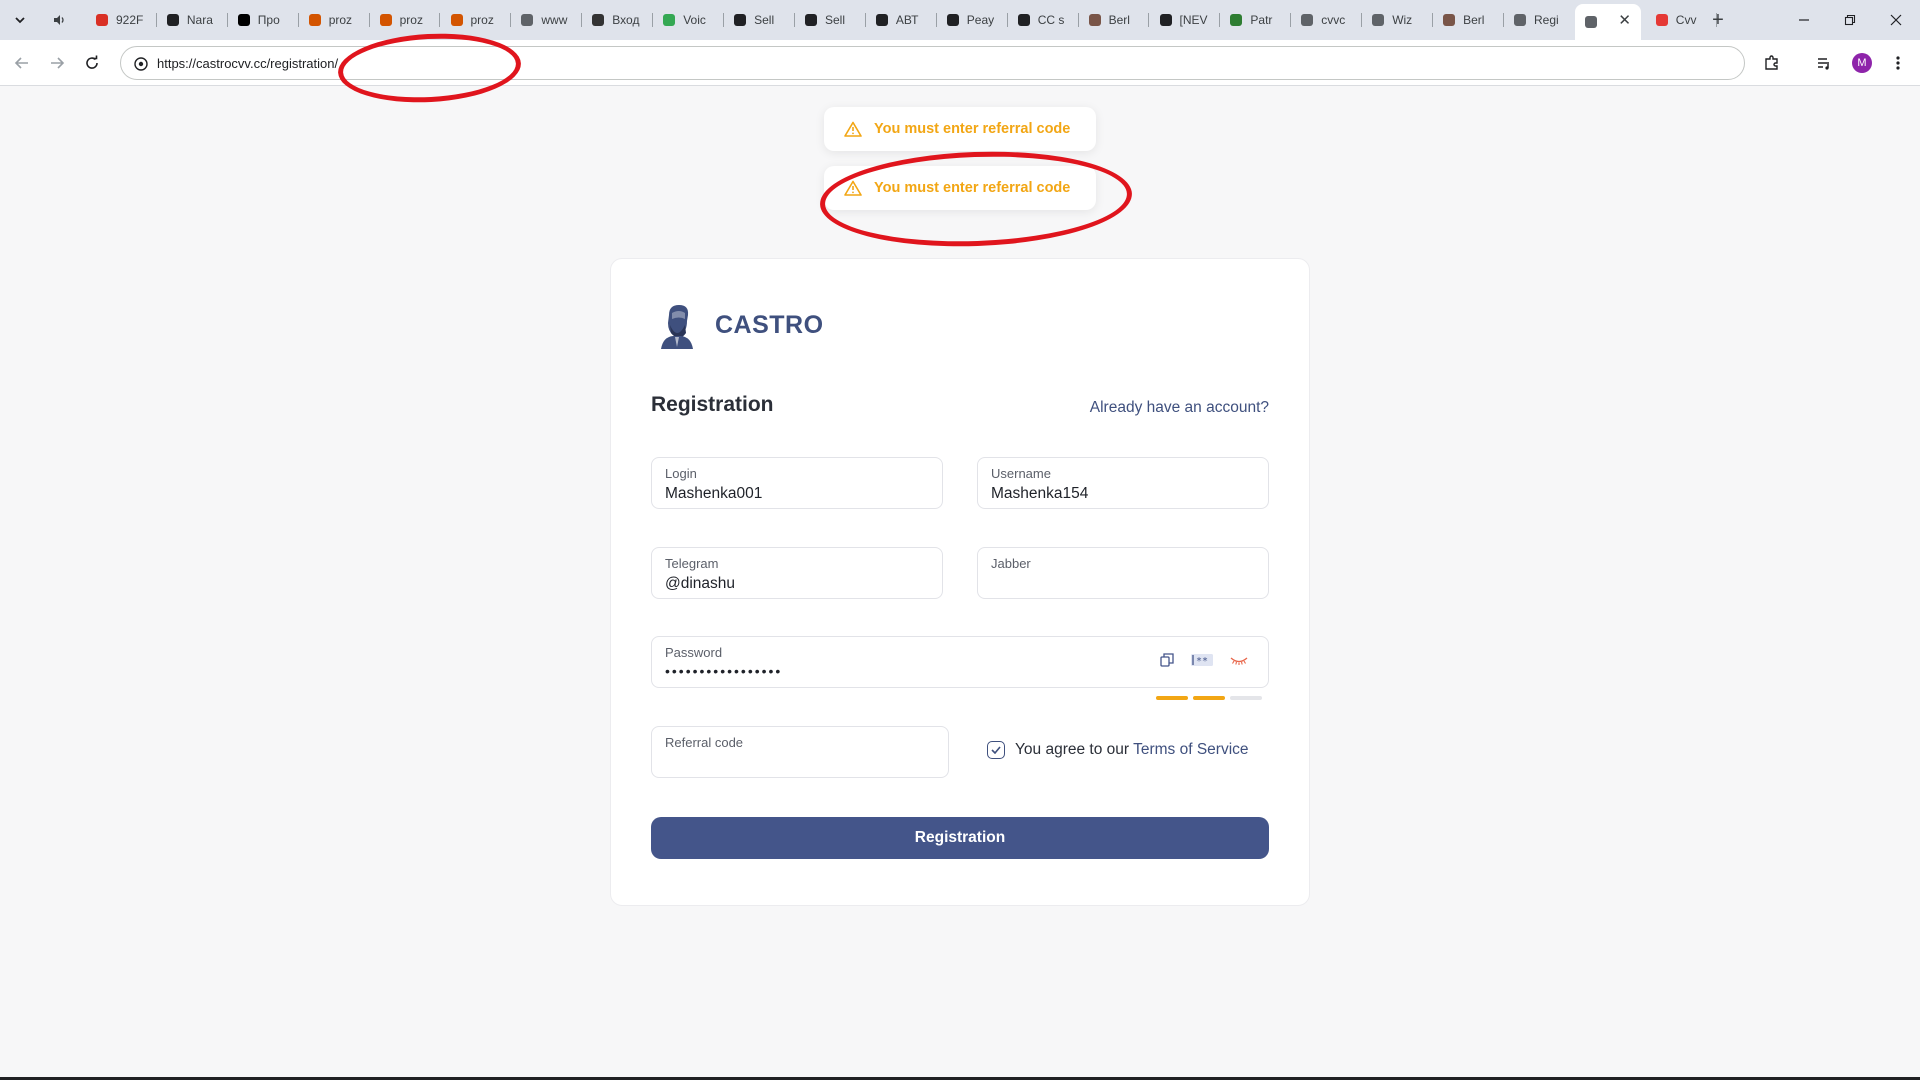  I want to click on generate-password-icon: **, so click(1202, 660).